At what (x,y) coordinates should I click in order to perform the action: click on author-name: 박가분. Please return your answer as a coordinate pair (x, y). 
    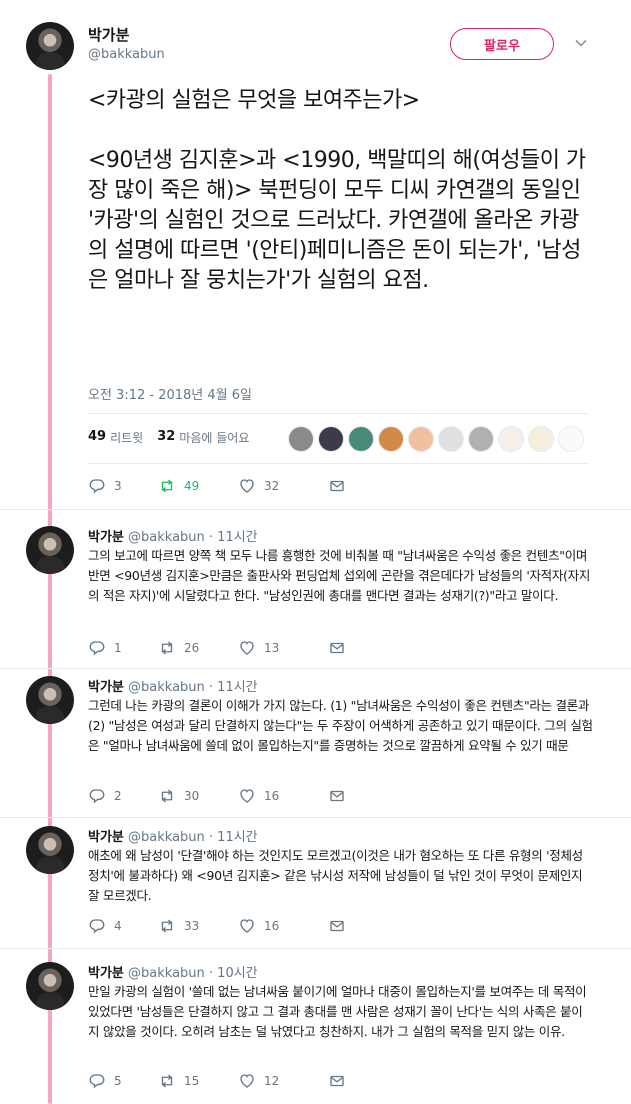
    Looking at the image, I should click on (108, 34).